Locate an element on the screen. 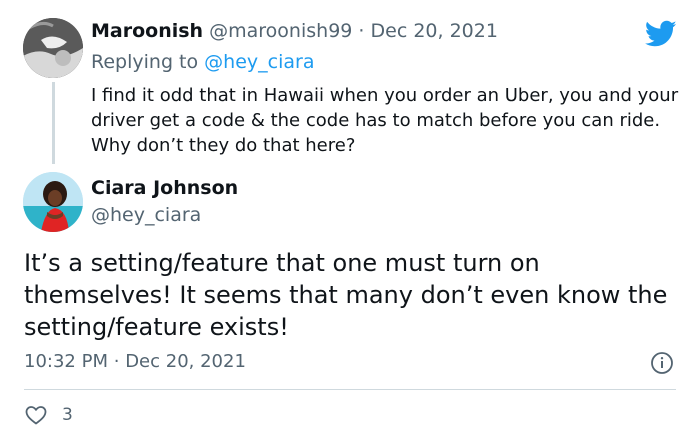 This screenshot has width=700, height=442. twitter-bird-icon is located at coordinates (661, 33).